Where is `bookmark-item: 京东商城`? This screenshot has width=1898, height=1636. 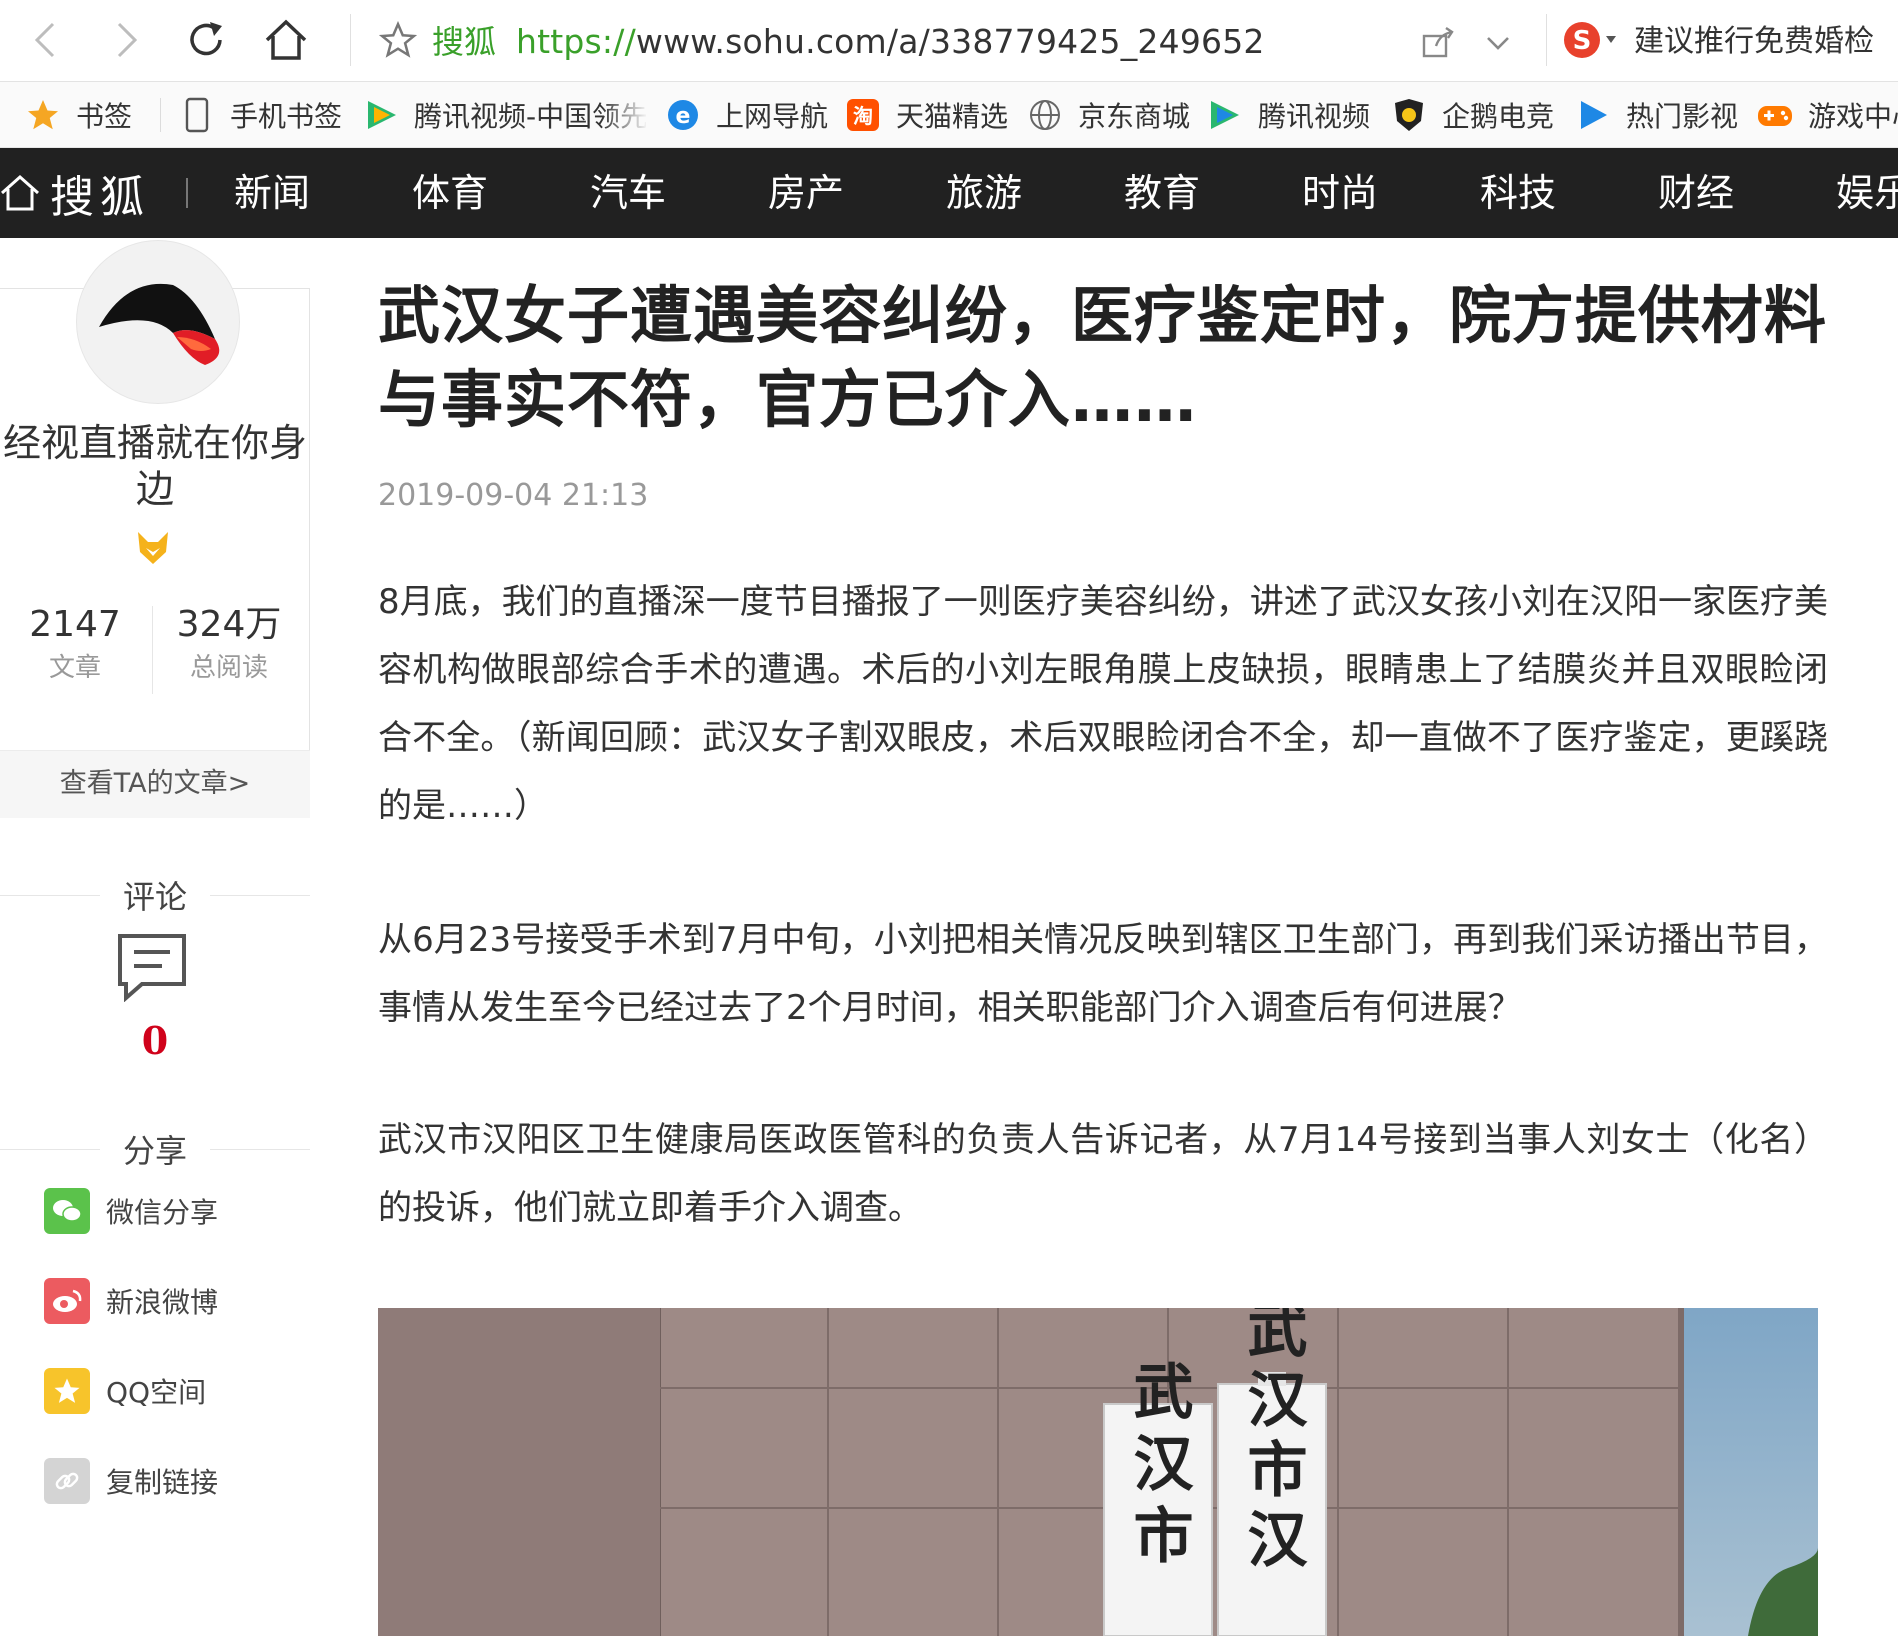 bookmark-item: 京东商城 is located at coordinates (1108, 114).